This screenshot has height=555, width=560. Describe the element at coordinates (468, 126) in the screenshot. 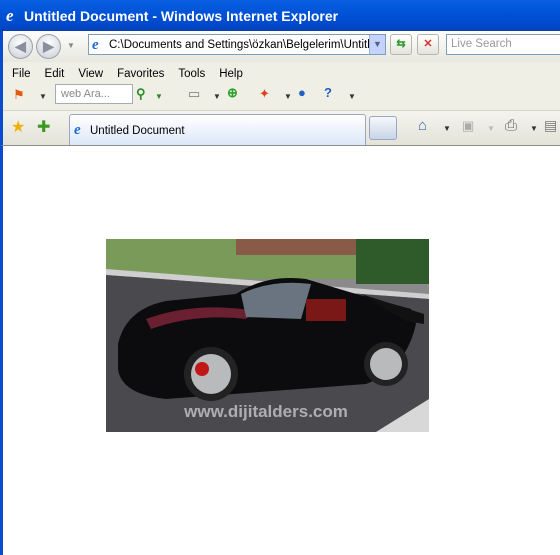

I see `feeds-icon: ▣` at that location.